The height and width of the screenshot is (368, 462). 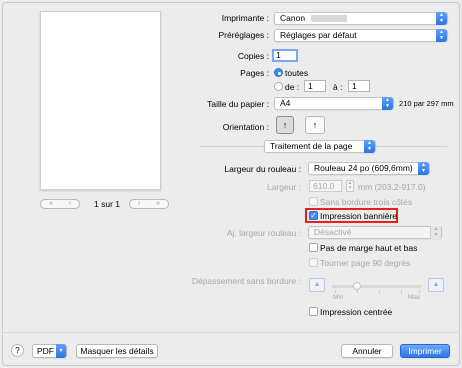 I want to click on roll-width-select: Rouleau 24 po (609,6mm) ▲ ▼, so click(x=369, y=168).